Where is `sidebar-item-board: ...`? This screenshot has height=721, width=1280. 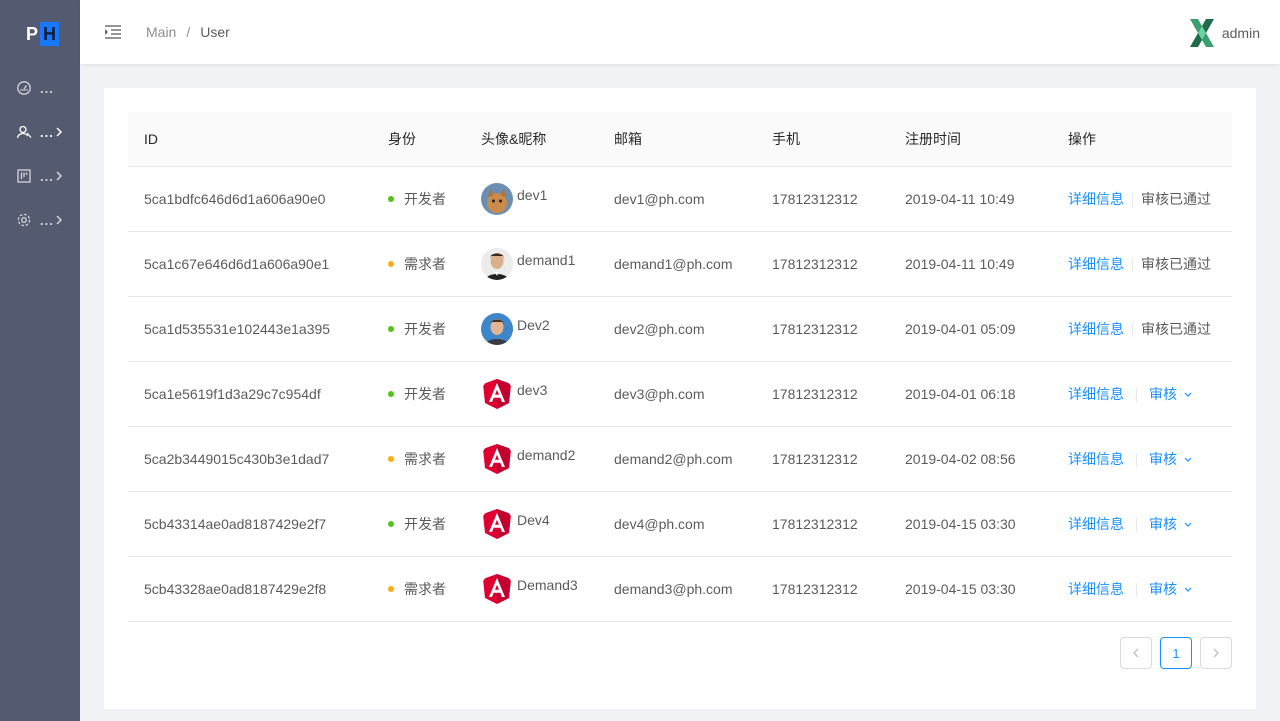 sidebar-item-board: ... is located at coordinates (40, 176).